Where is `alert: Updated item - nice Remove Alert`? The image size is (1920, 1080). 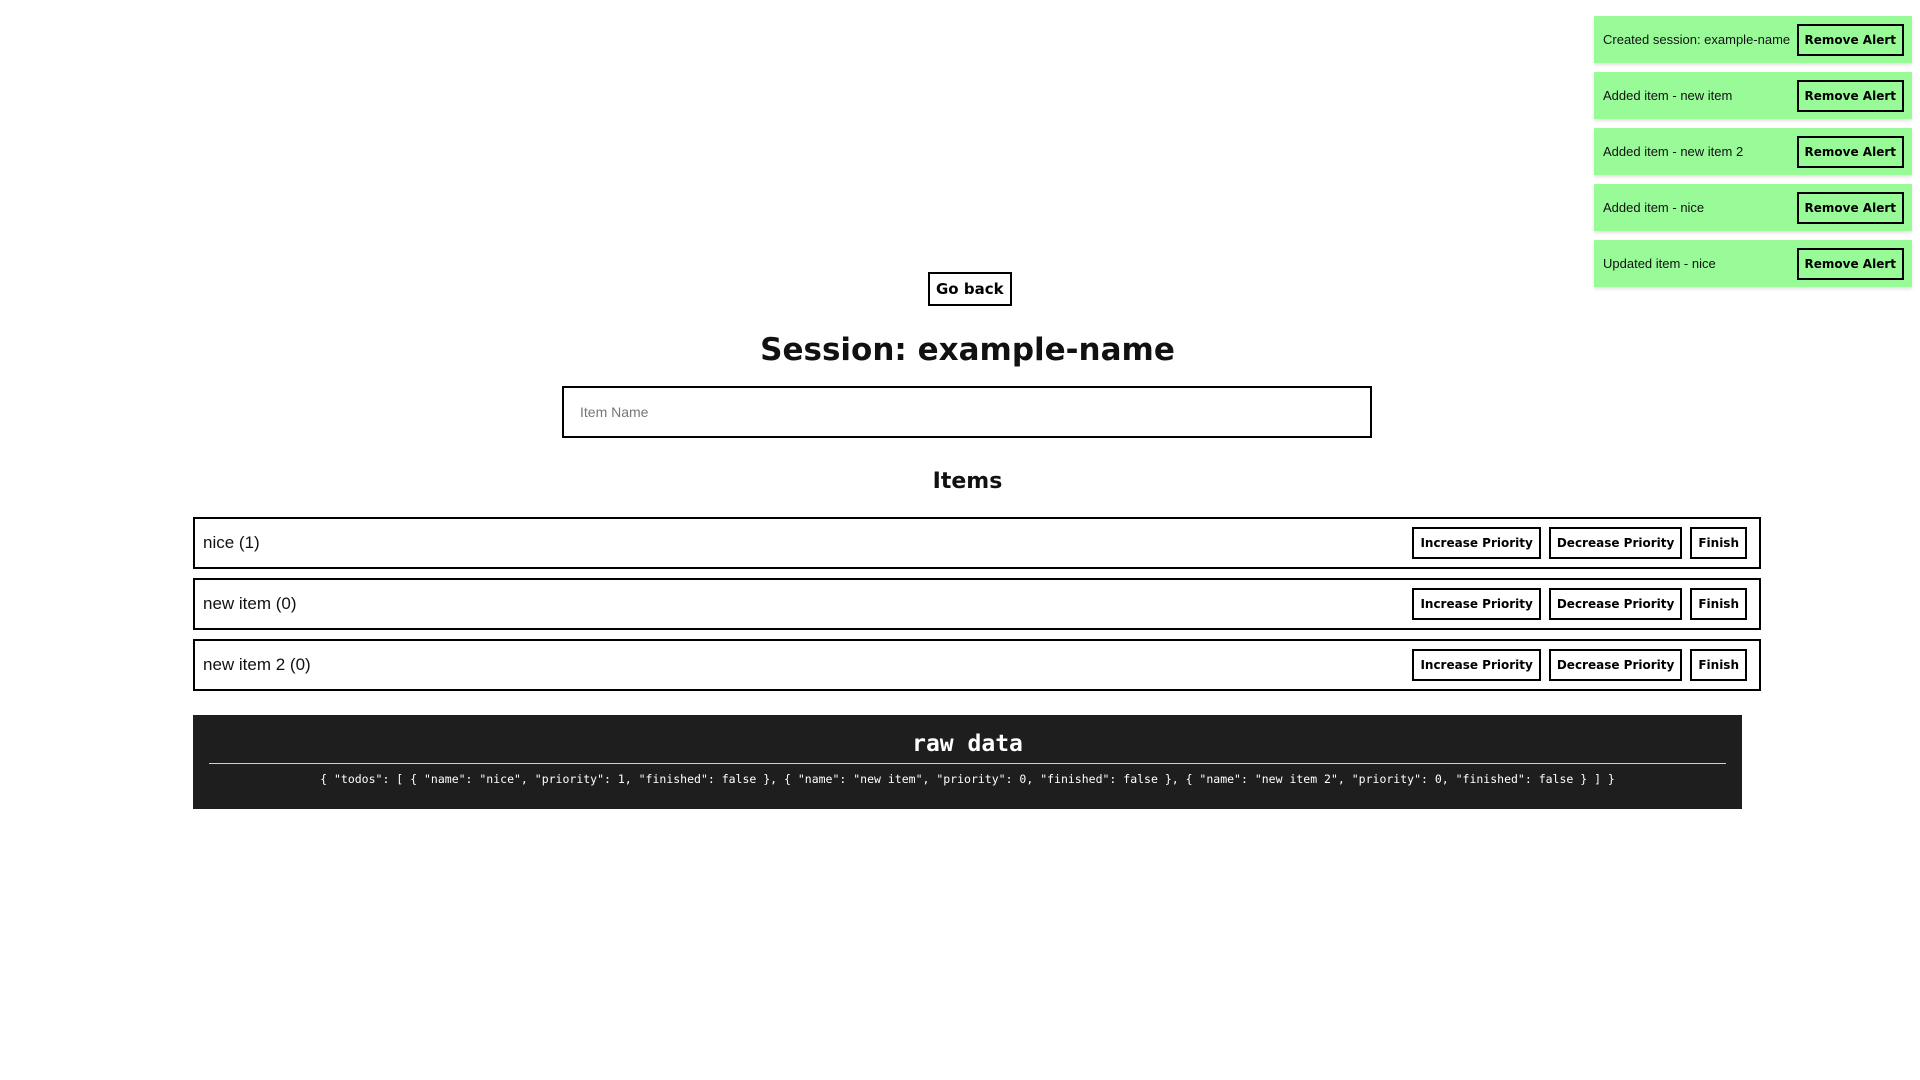 alert: Updated item - nice Remove Alert is located at coordinates (1753, 263).